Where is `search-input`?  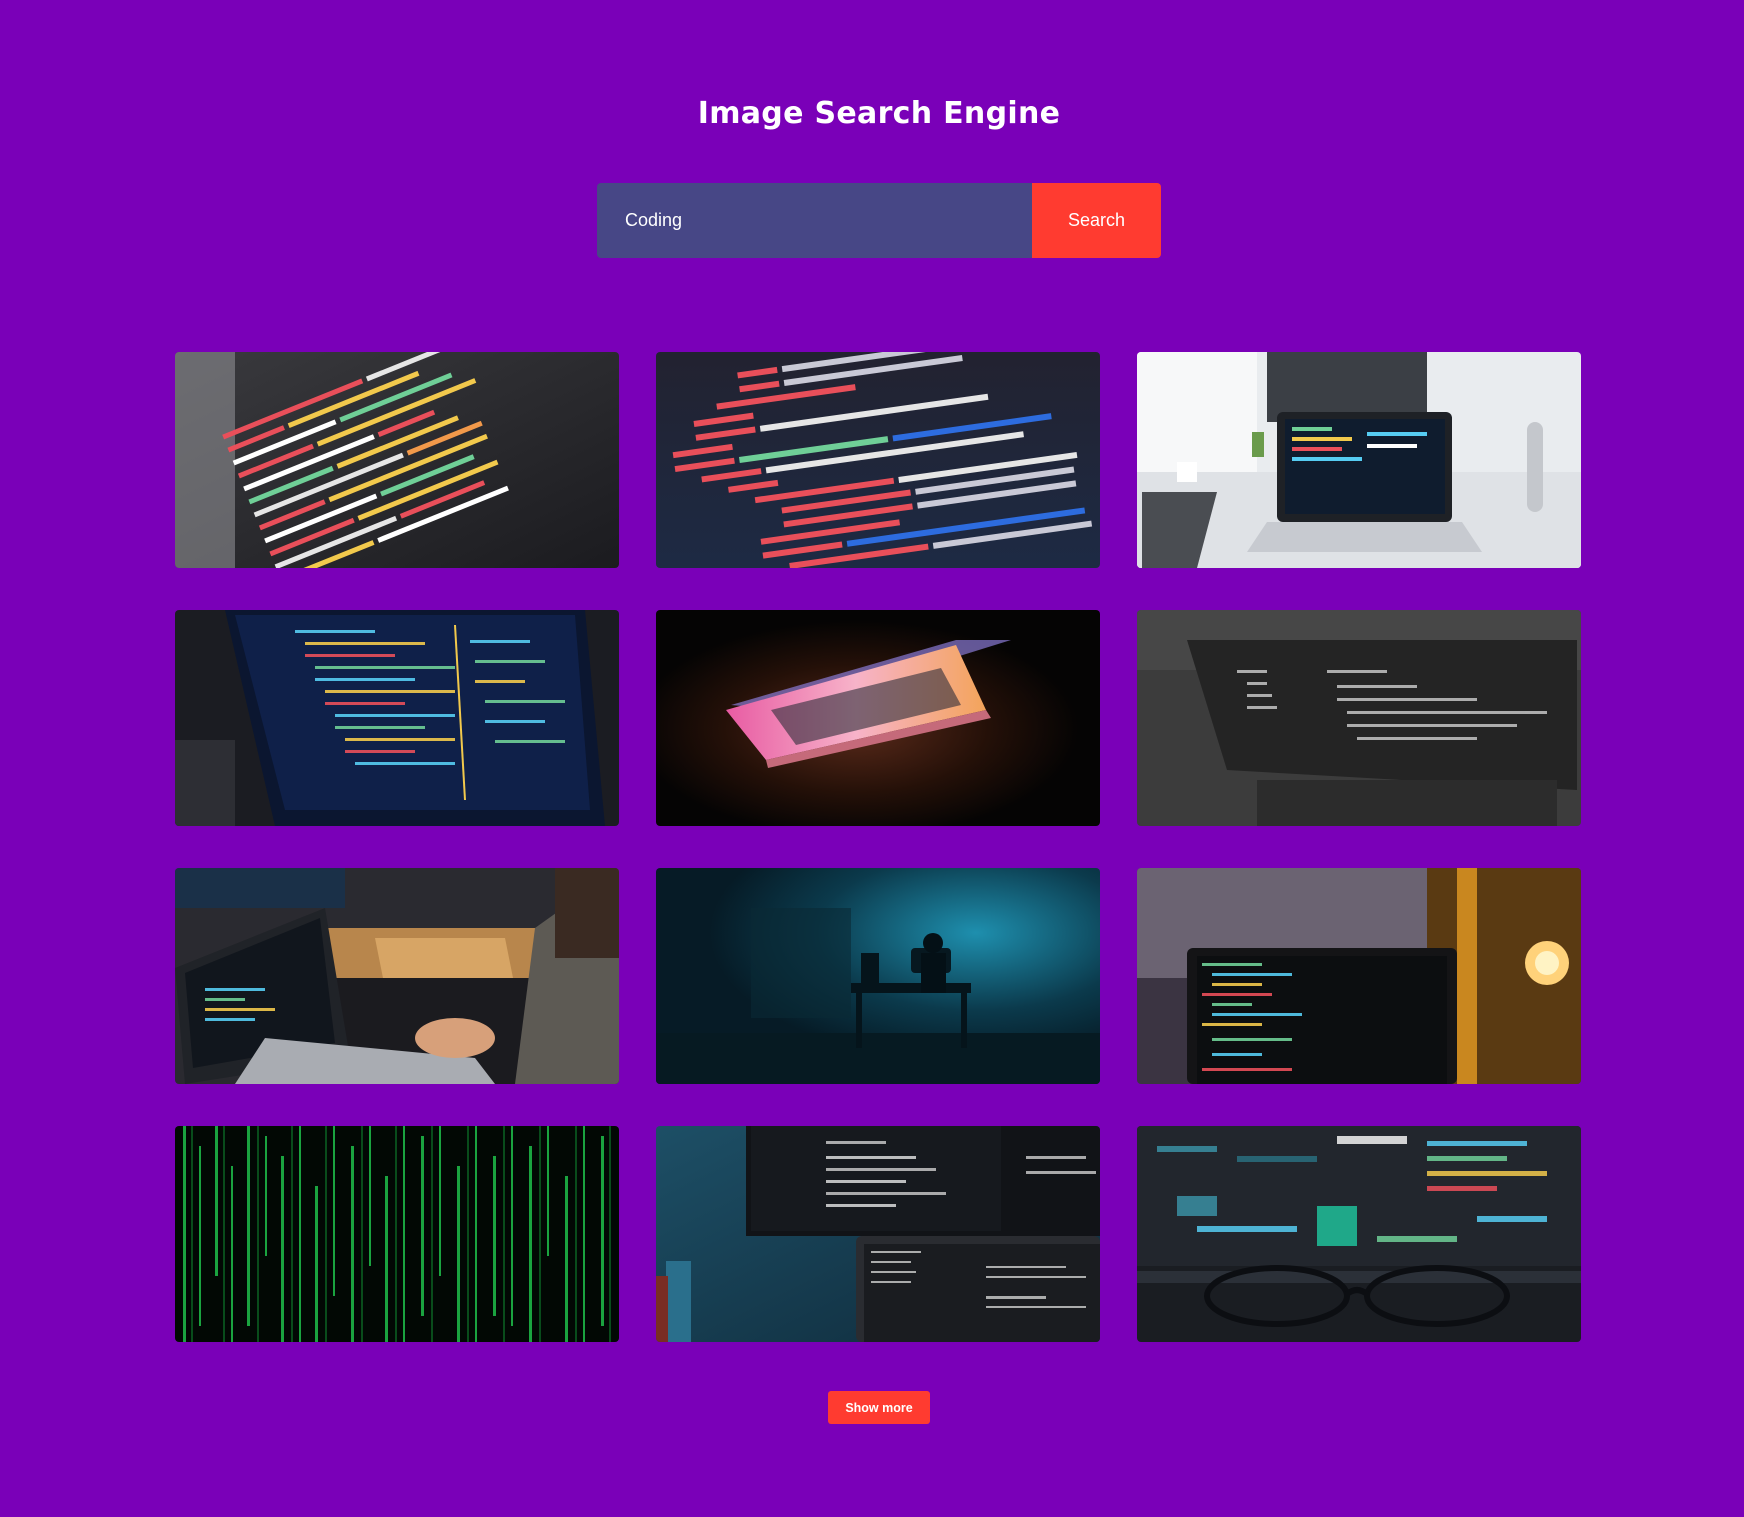
search-input is located at coordinates (814, 220).